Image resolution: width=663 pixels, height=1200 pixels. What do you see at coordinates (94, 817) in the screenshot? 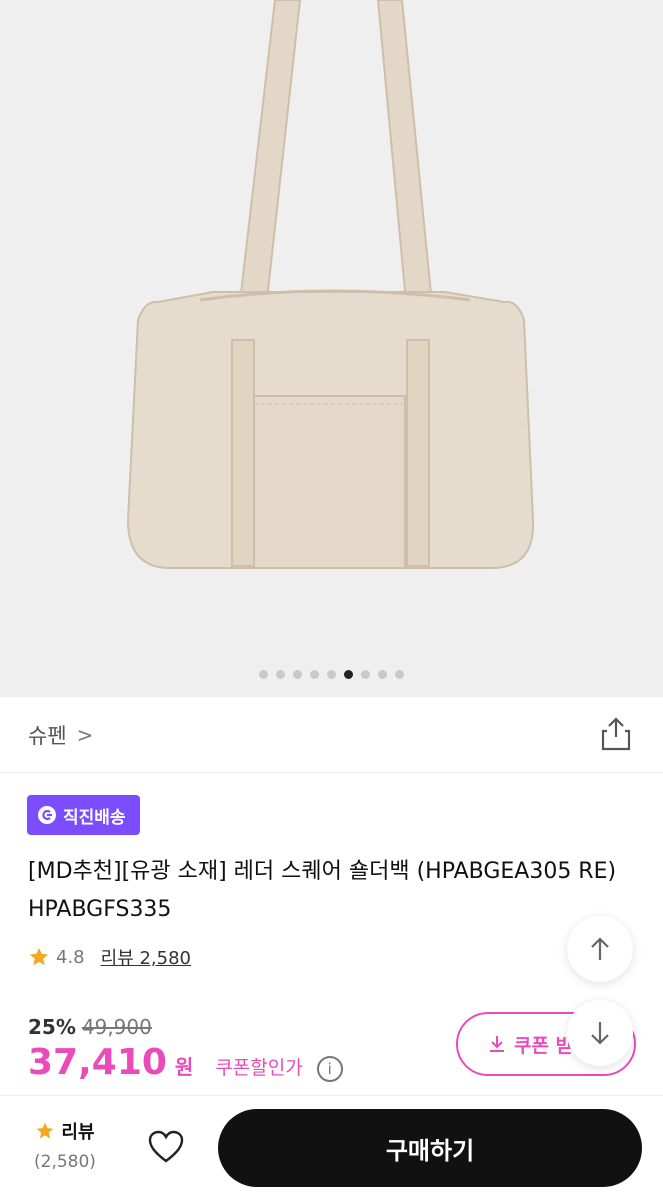
I see `badge-label: 직진배송` at bounding box center [94, 817].